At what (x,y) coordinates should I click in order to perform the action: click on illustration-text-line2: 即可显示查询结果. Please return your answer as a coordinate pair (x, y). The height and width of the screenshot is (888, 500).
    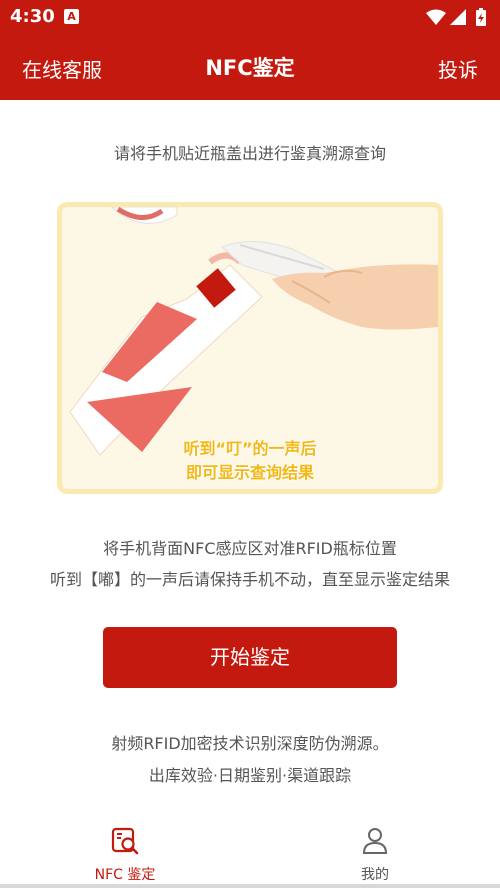
    Looking at the image, I should click on (249, 472).